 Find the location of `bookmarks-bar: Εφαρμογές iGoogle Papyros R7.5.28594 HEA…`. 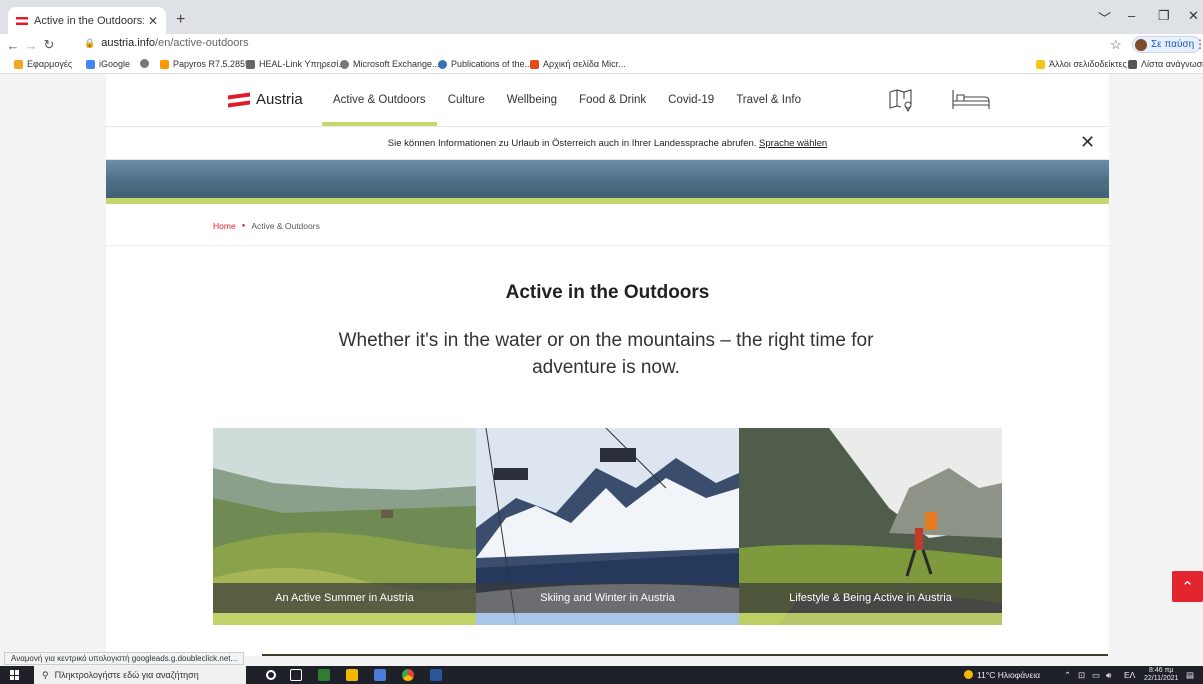

bookmarks-bar: Εφαρμογές iGoogle Papyros R7.5.28594 HEA… is located at coordinates (601, 65).